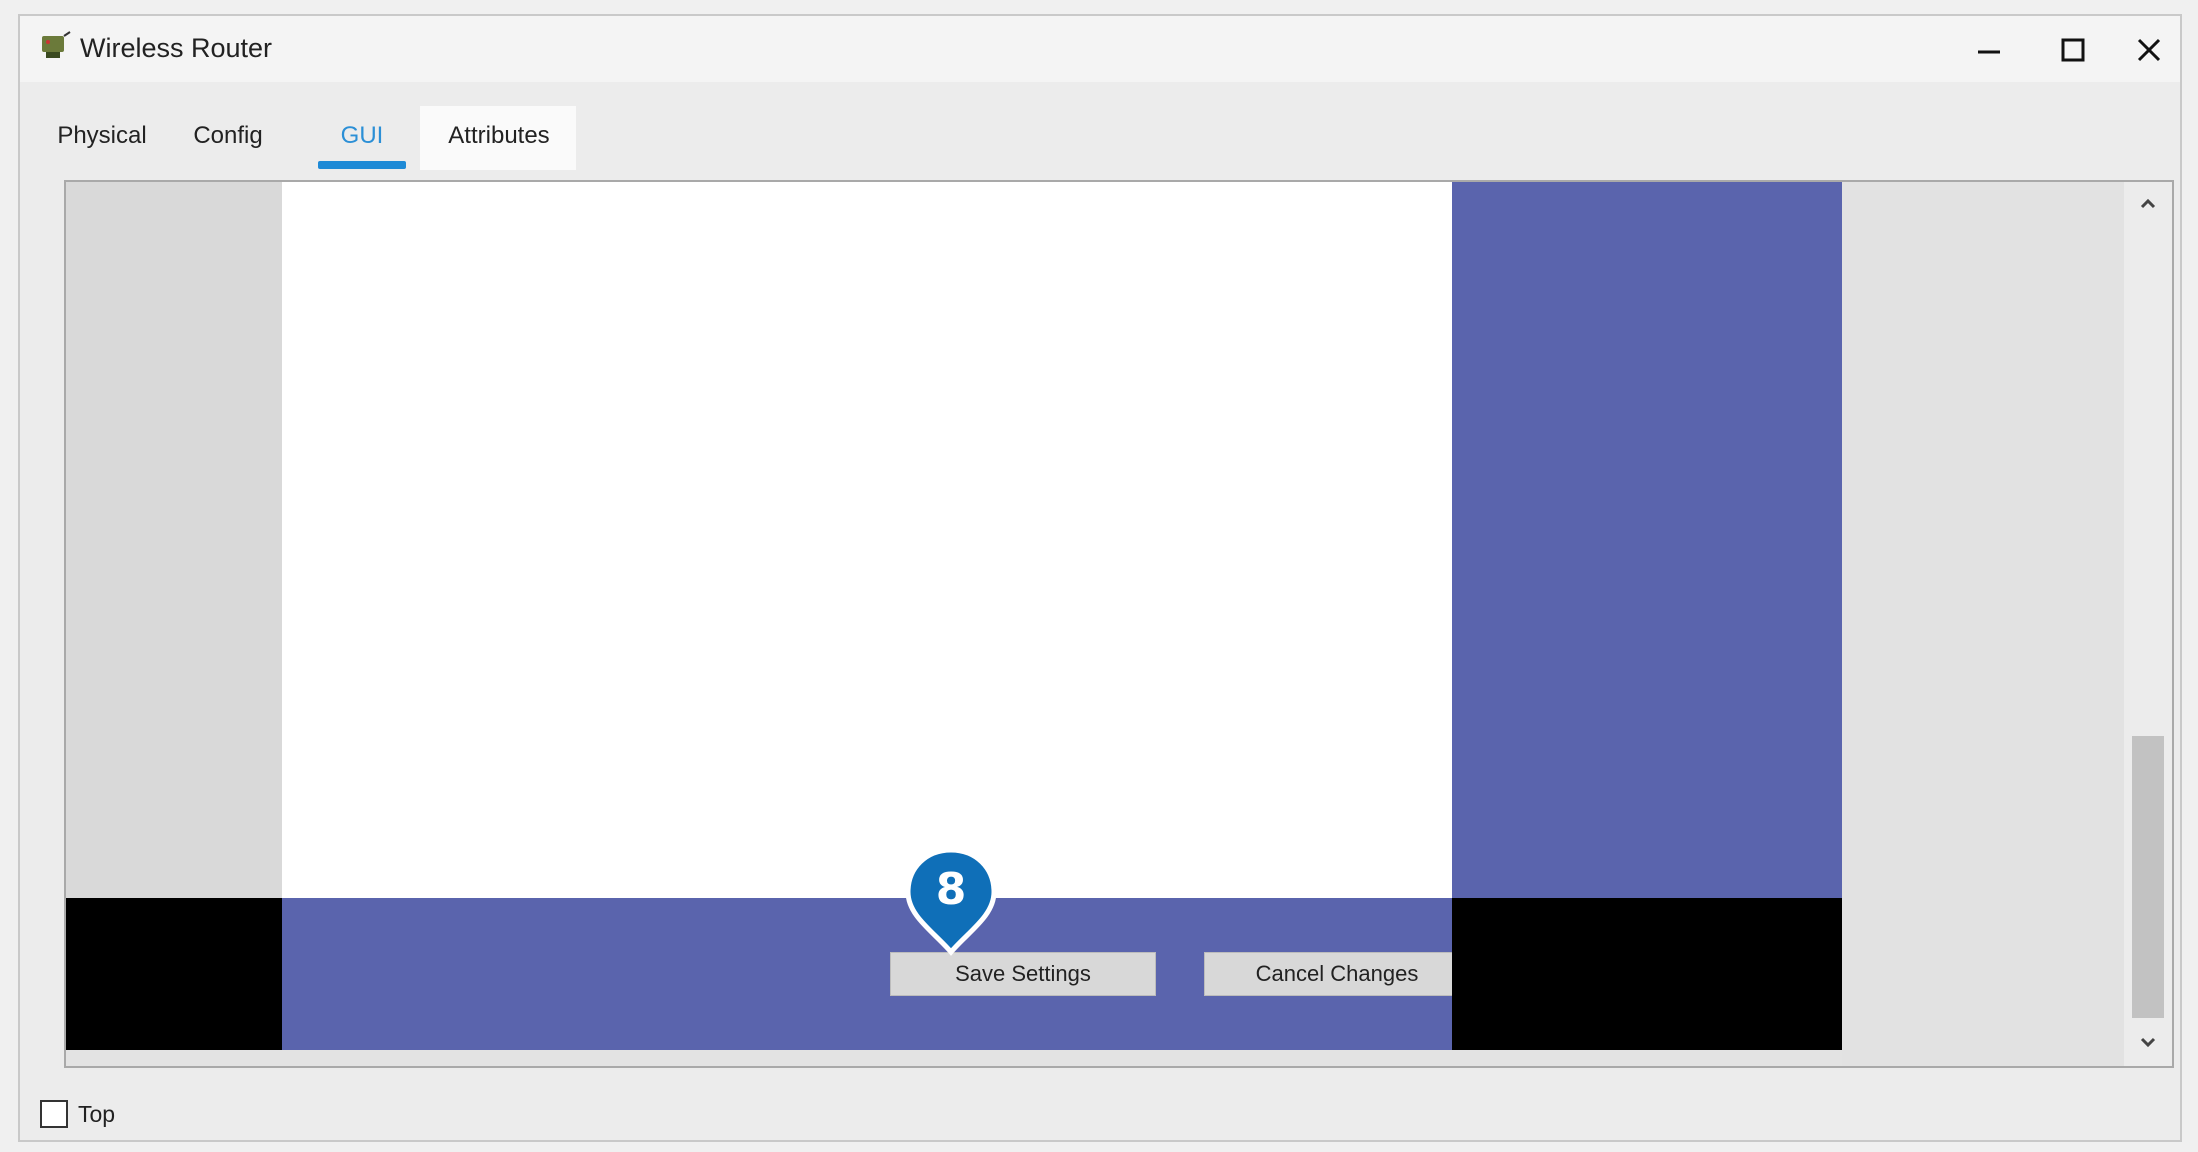 The width and height of the screenshot is (2198, 1152). What do you see at coordinates (362, 165) in the screenshot?
I see `active-tab-indicator` at bounding box center [362, 165].